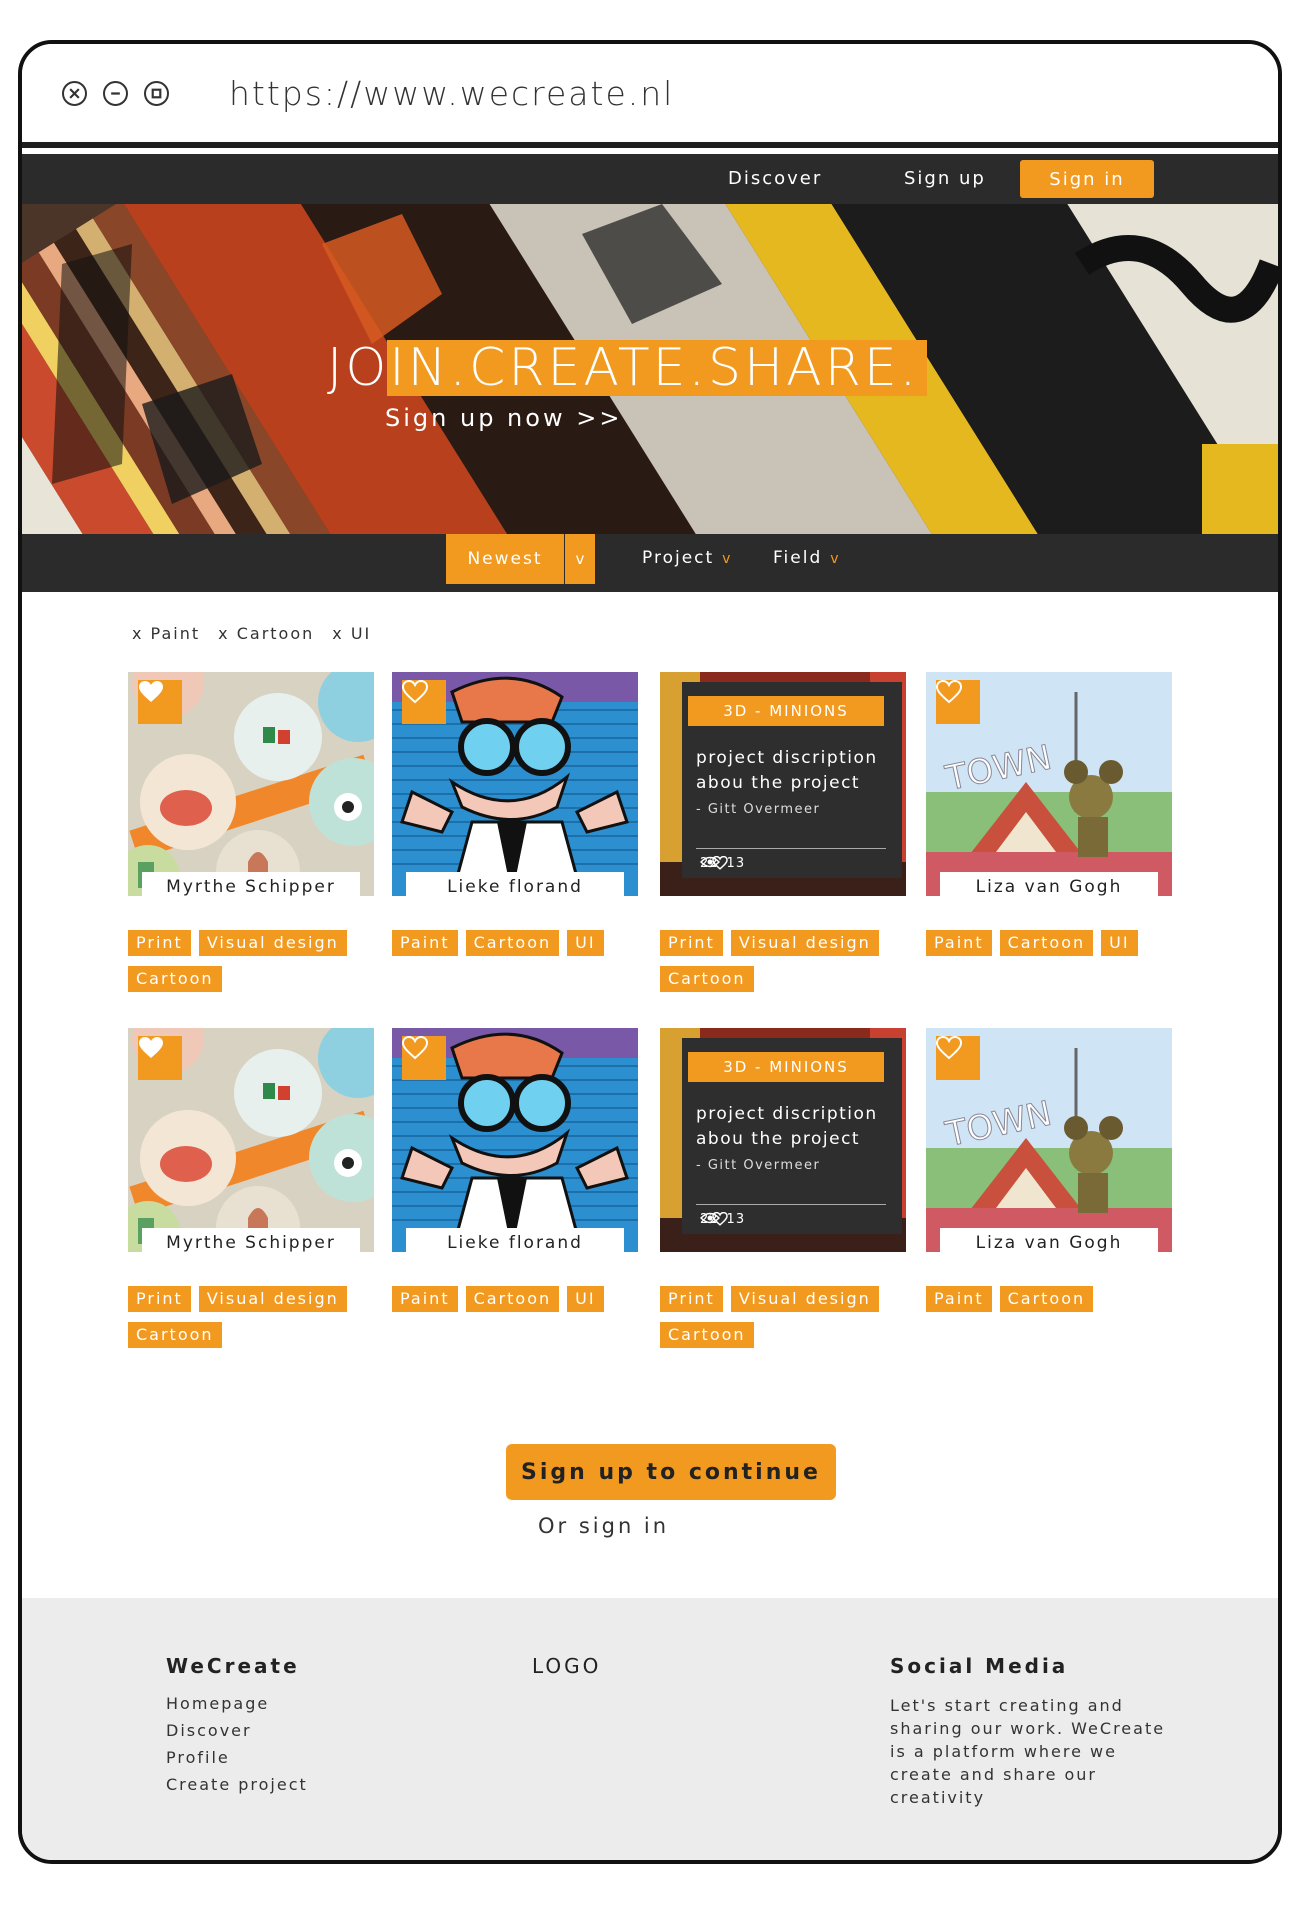  I want to click on signup-continue-button: Sign up to continue, so click(671, 1472).